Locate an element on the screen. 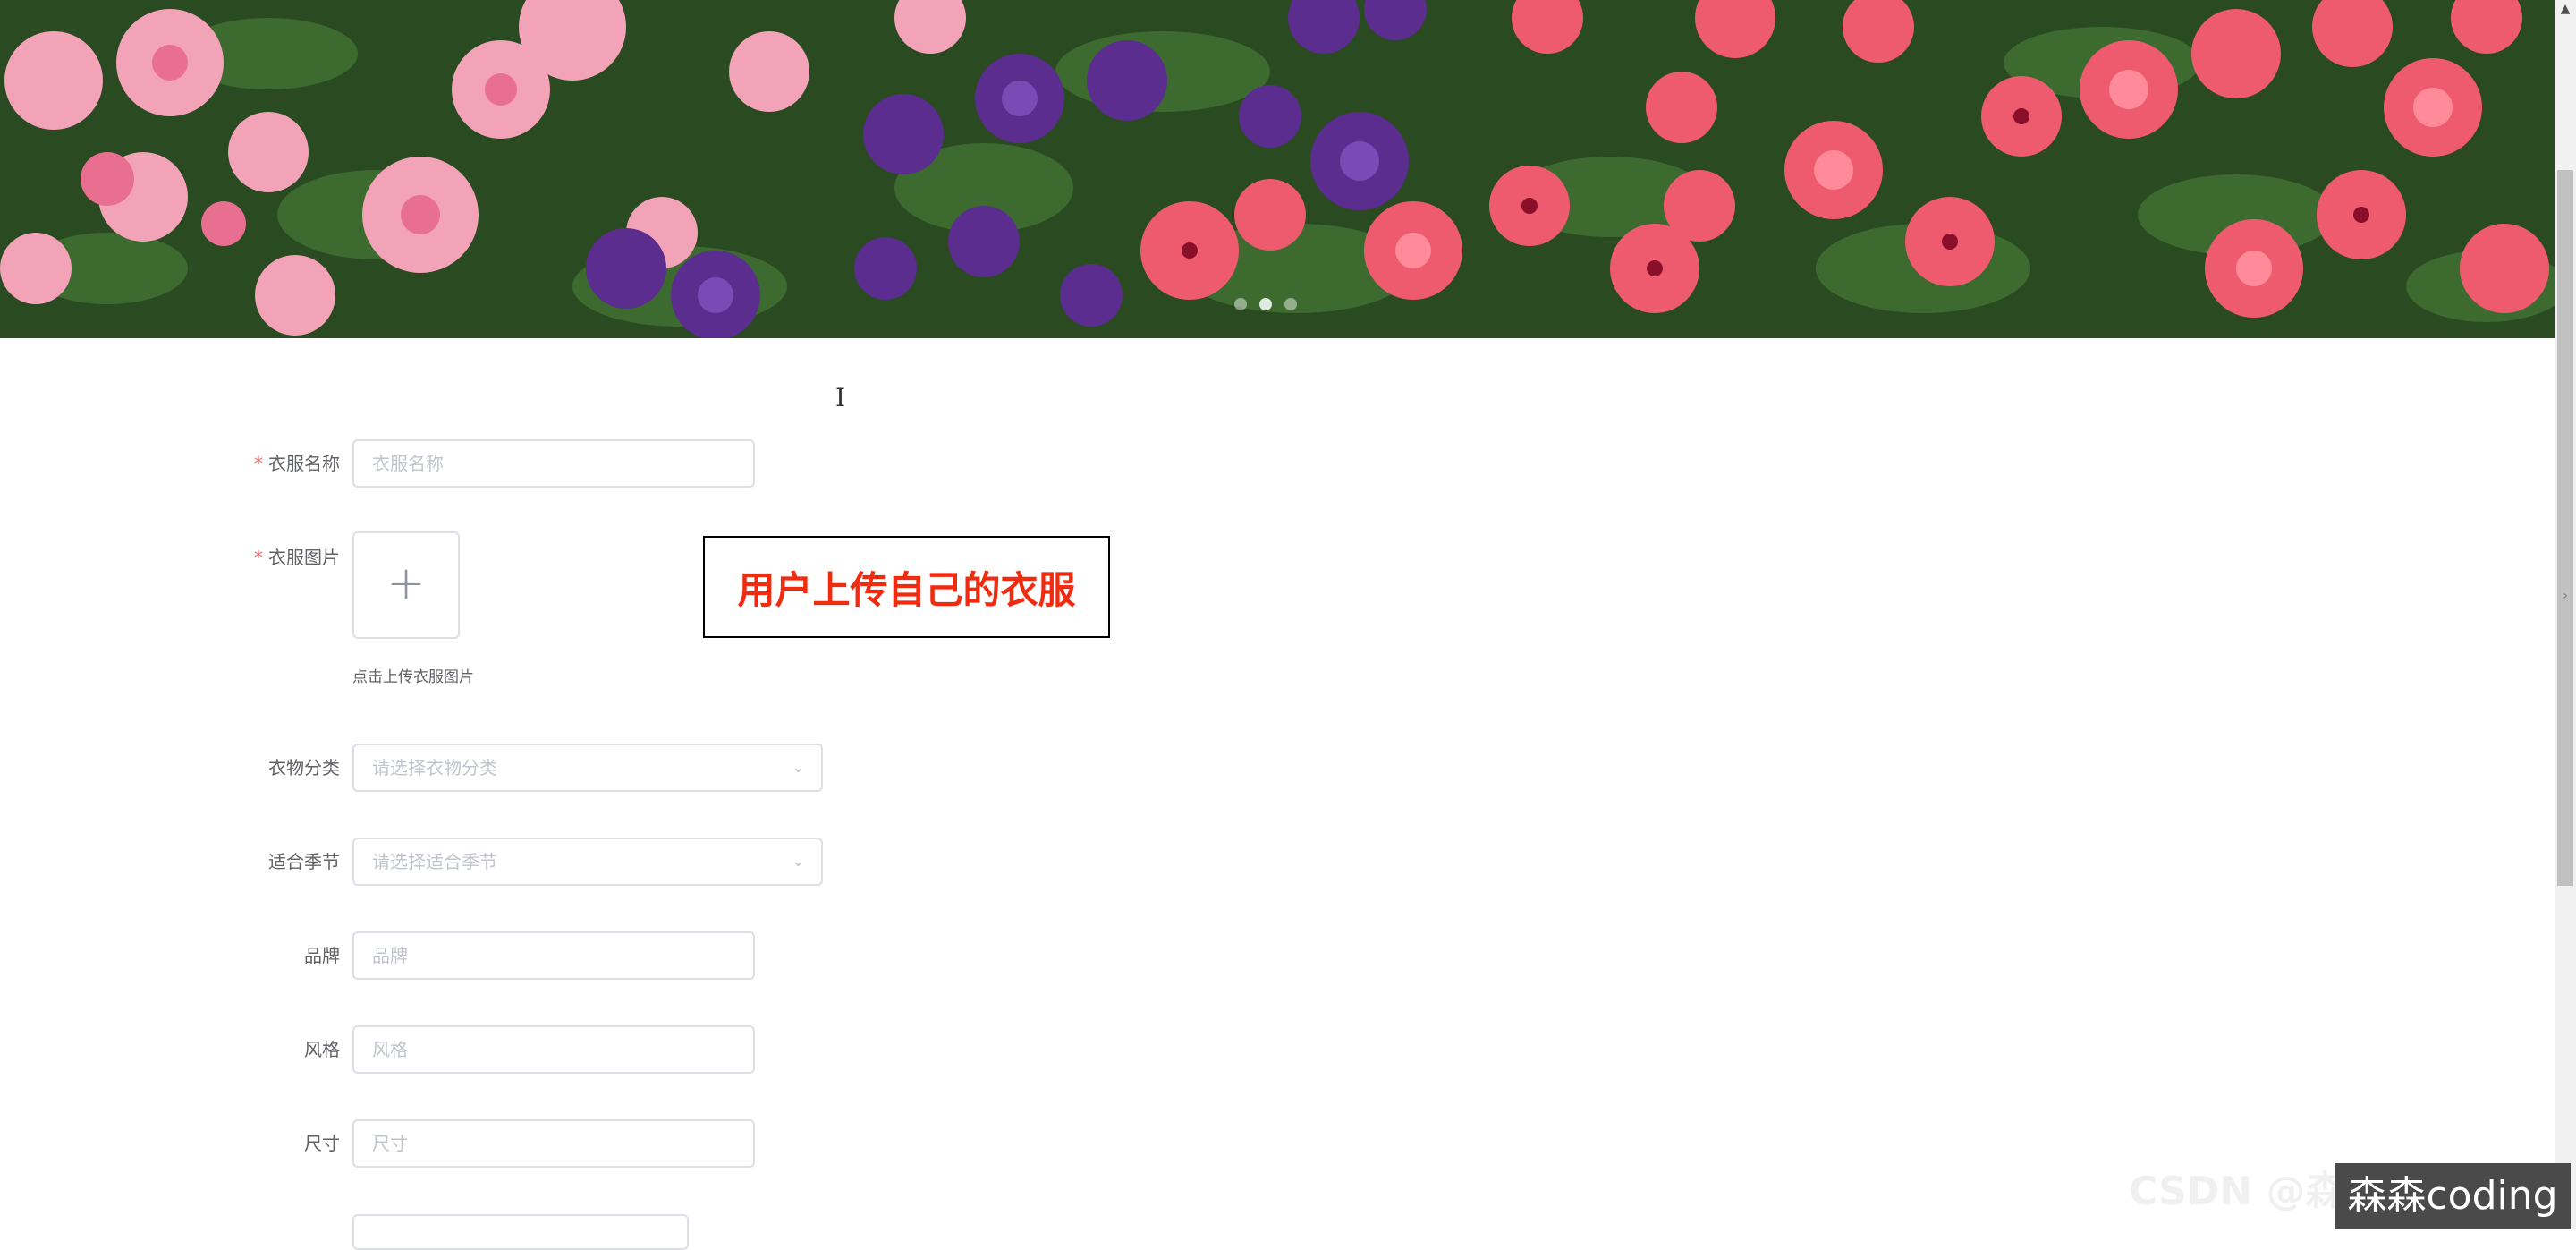 The height and width of the screenshot is (1250, 2576). plus-icon: + is located at coordinates (406, 583).